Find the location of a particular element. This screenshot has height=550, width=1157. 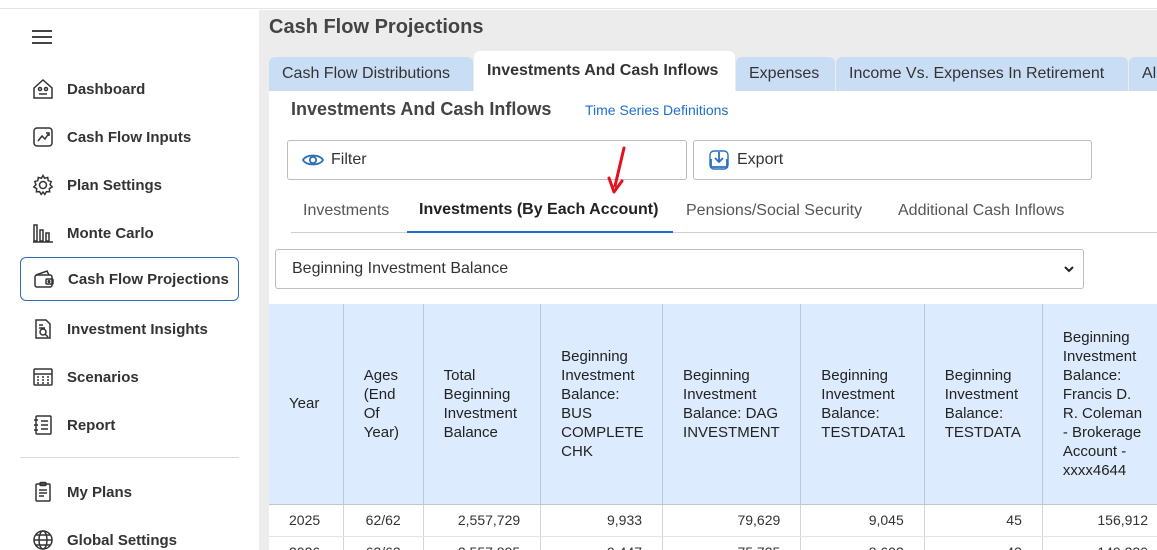

eye-icon is located at coordinates (313, 160).